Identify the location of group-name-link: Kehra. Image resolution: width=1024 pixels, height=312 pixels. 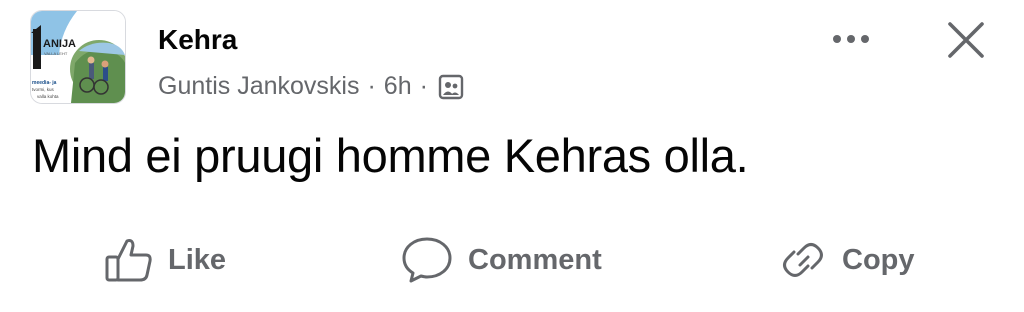
(197, 40).